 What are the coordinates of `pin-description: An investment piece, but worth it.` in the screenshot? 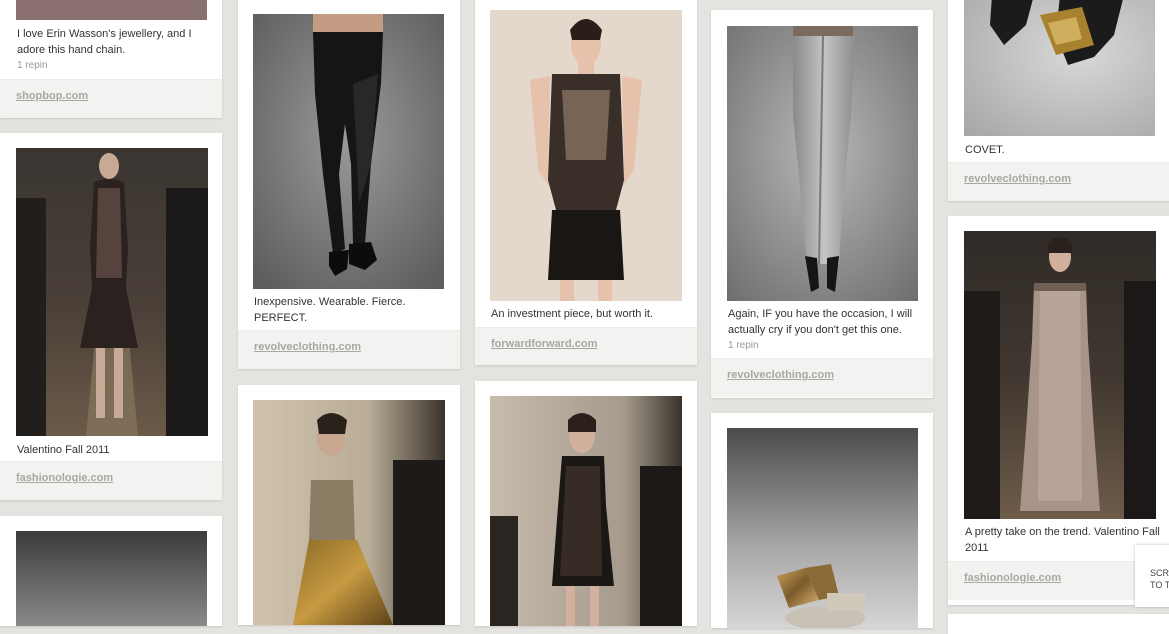 It's located at (572, 314).